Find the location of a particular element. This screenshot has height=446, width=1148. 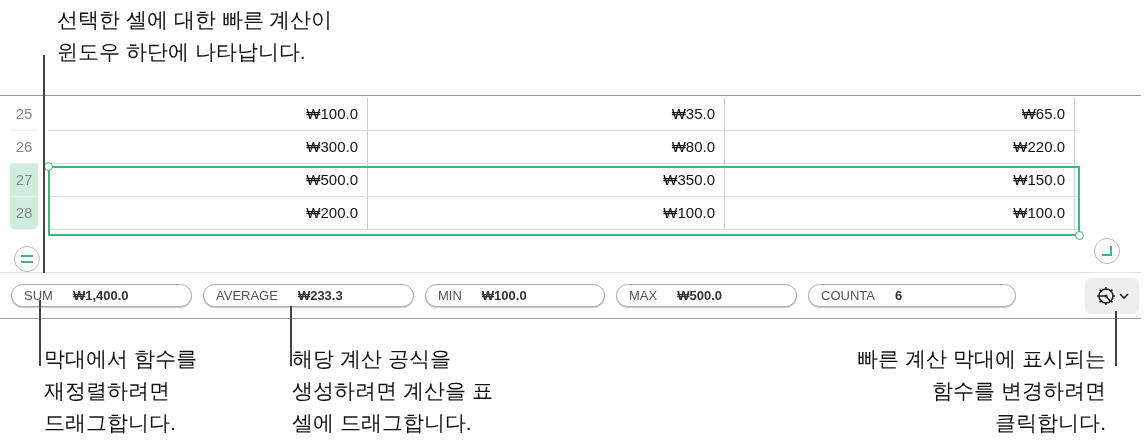

quick-calc-item: SUM ₩1,400.0 is located at coordinates (101, 295).